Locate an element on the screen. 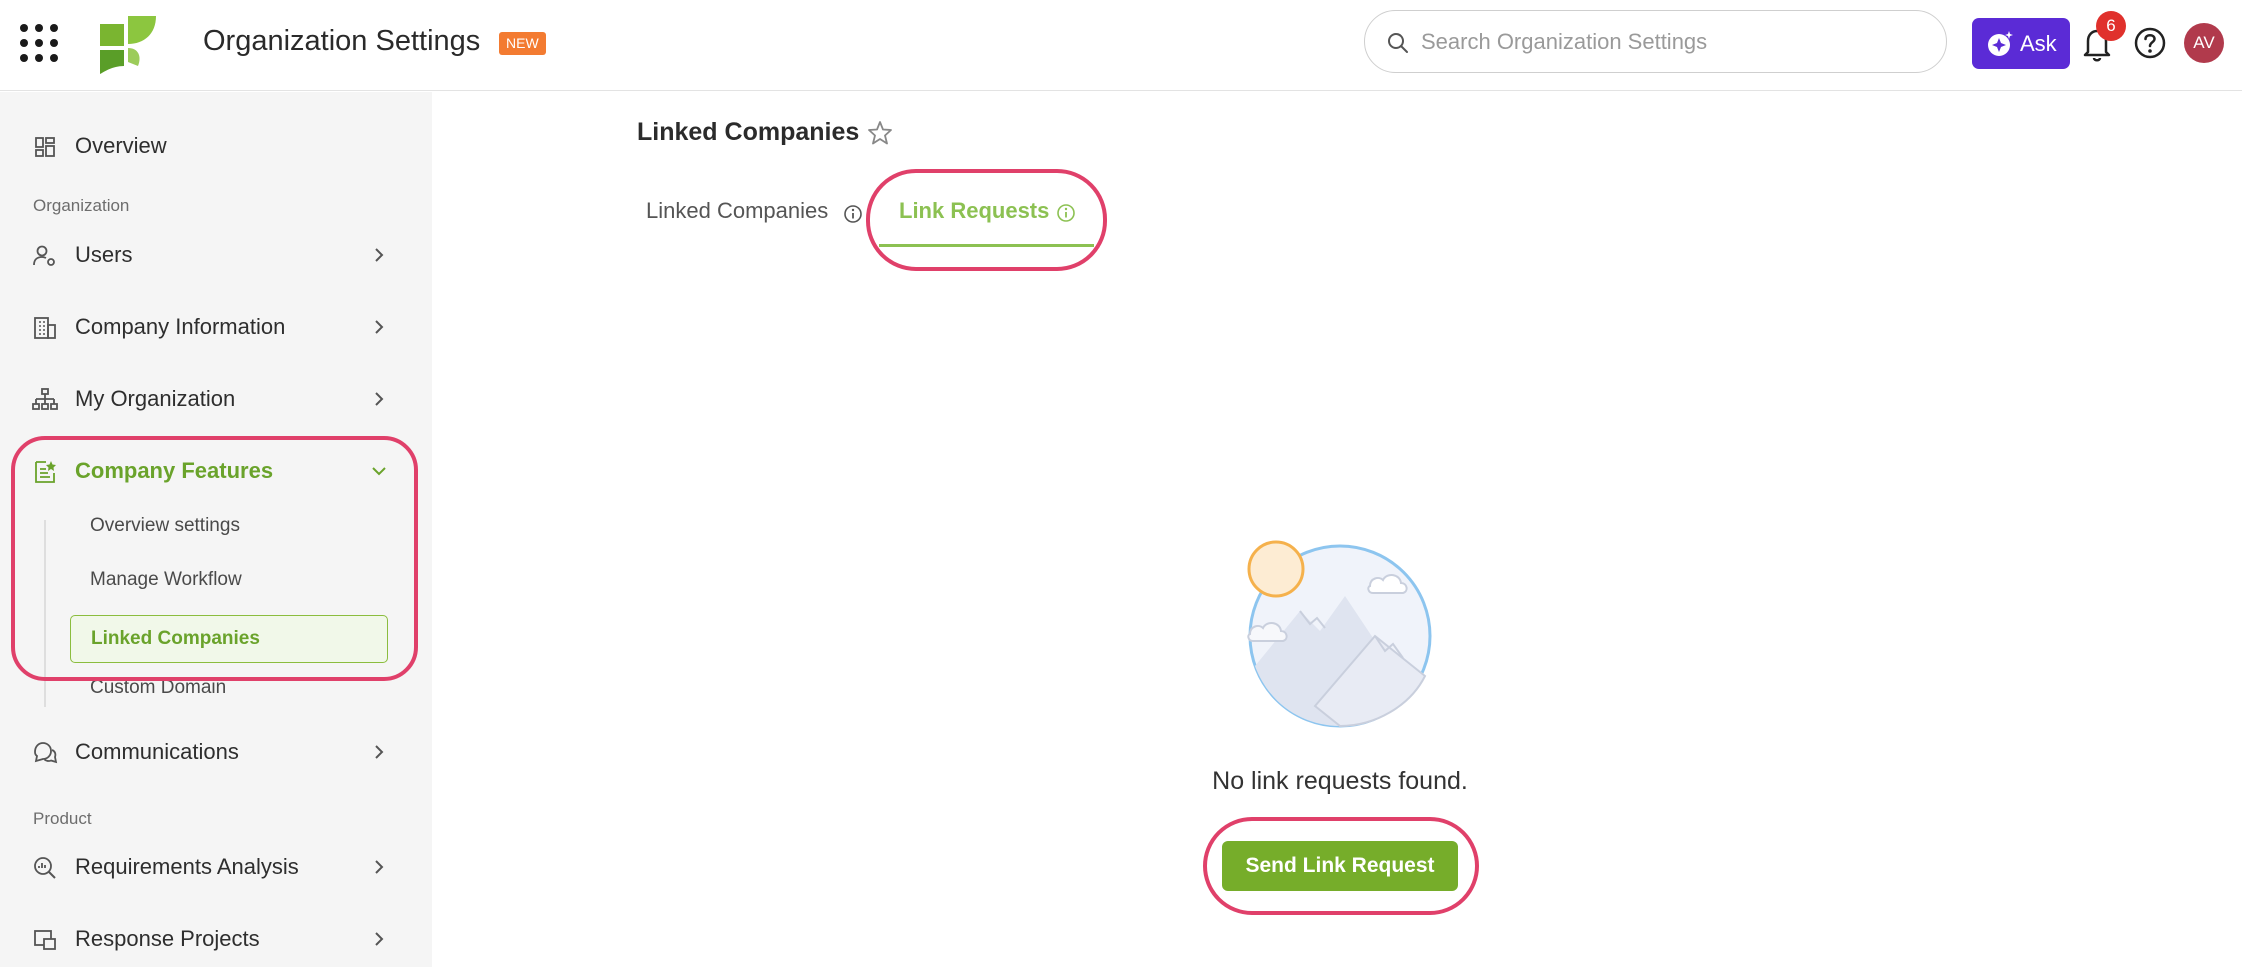  submenu-item-manage-workflow: Manage Workflow is located at coordinates (229, 580).